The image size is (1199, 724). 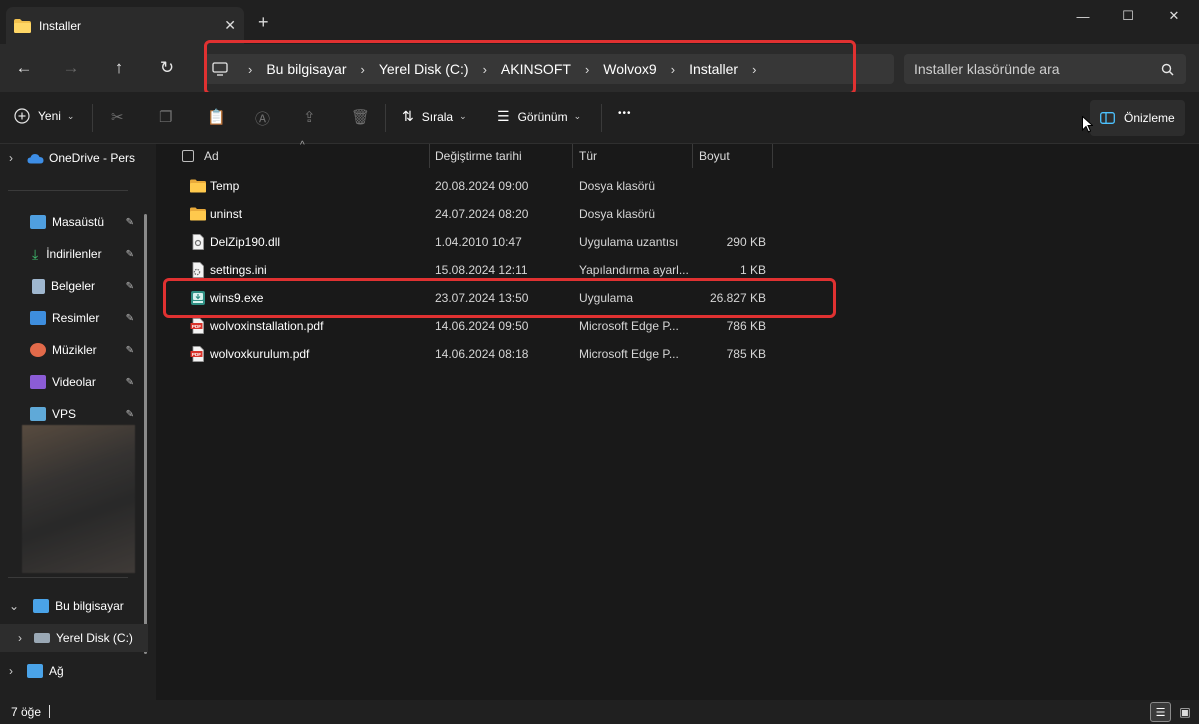 What do you see at coordinates (478, 156) in the screenshot?
I see `column-modified: Değiştirme tarihi` at bounding box center [478, 156].